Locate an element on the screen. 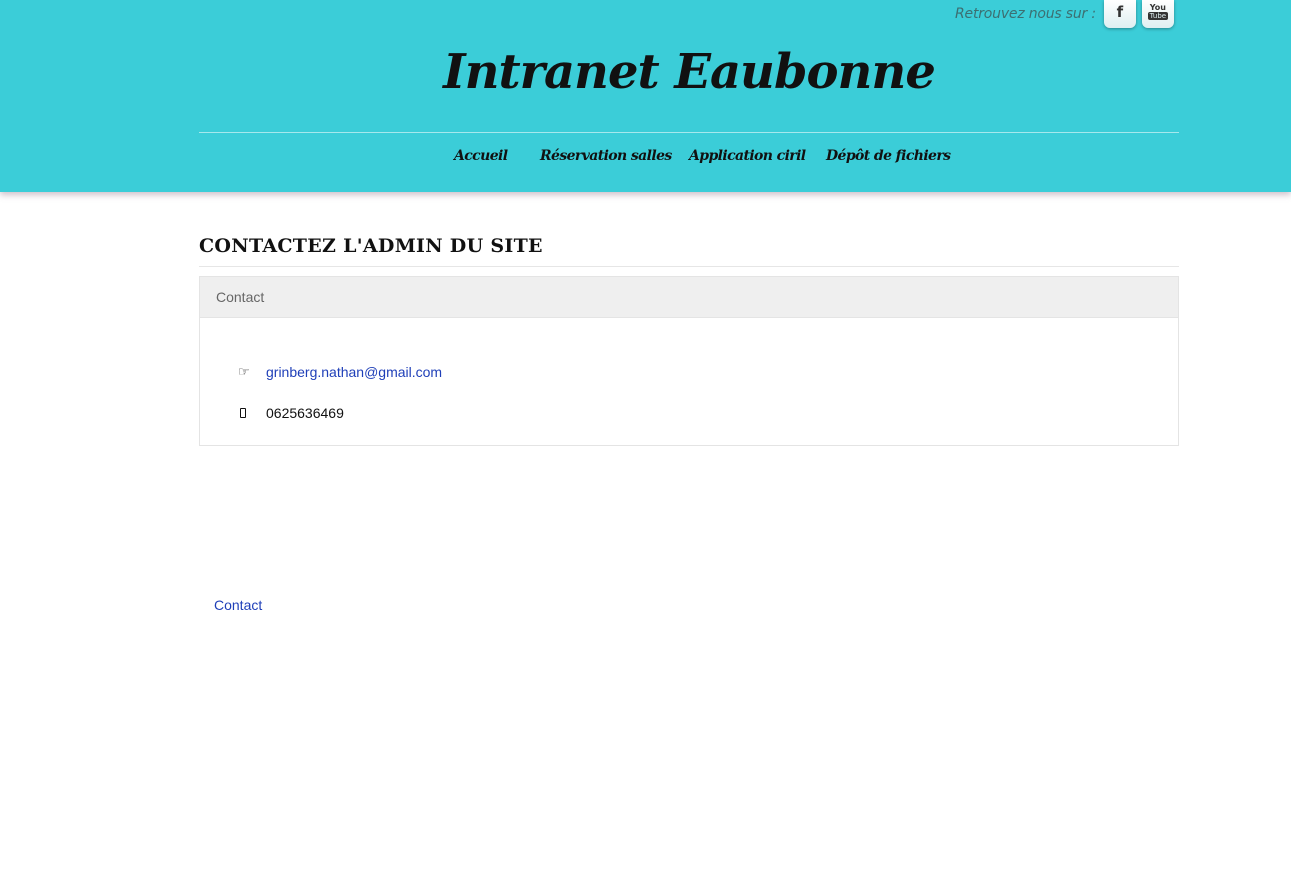 This screenshot has width=1291, height=883. footer-contact-link: Contact is located at coordinates (238, 605).